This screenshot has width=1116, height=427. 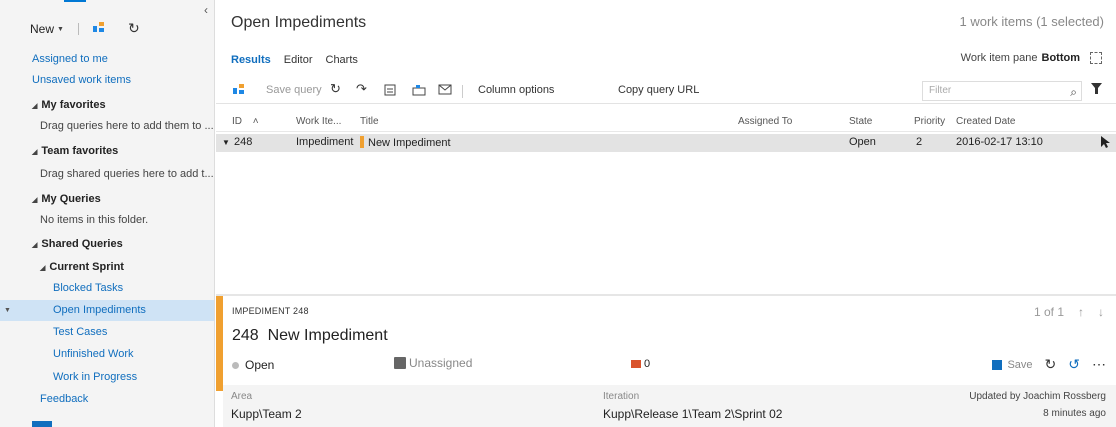 What do you see at coordinates (107, 59) in the screenshot?
I see `sidebar-item-assigned-to-me: Assigned to me` at bounding box center [107, 59].